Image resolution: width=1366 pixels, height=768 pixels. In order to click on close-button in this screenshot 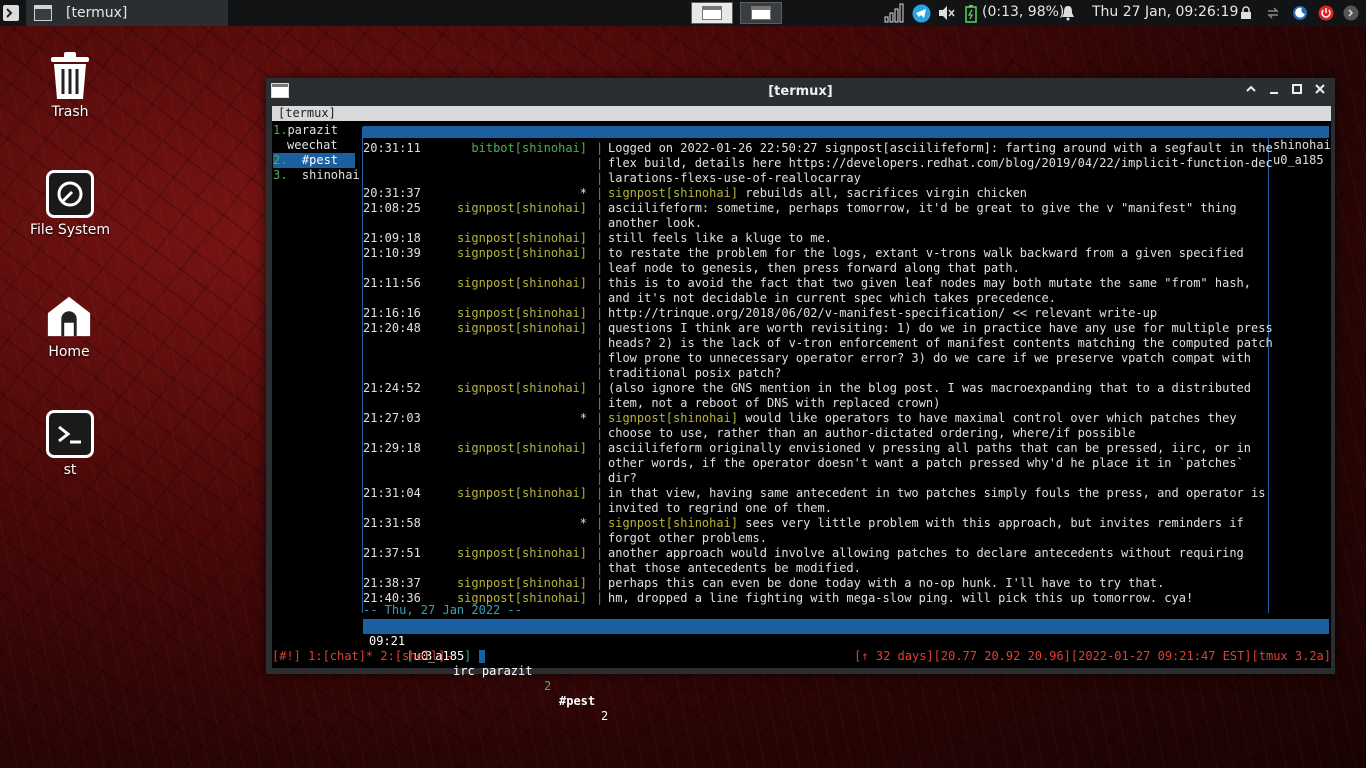, I will do `click(1320, 91)`.